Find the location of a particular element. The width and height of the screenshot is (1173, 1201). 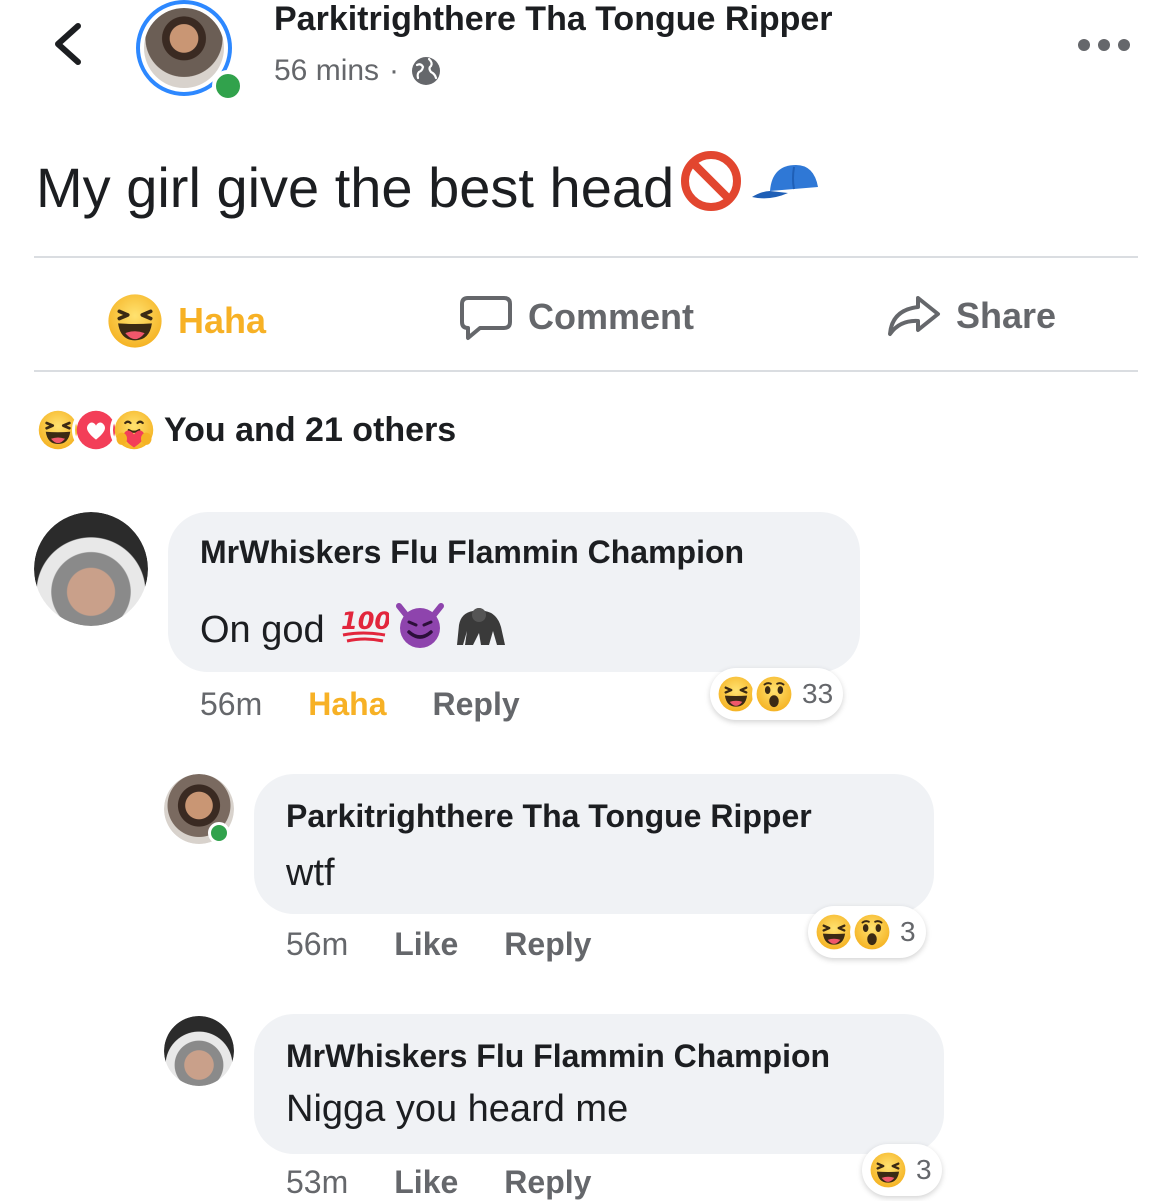

comment-actions: 56m Haha Reply is located at coordinates (360, 704).